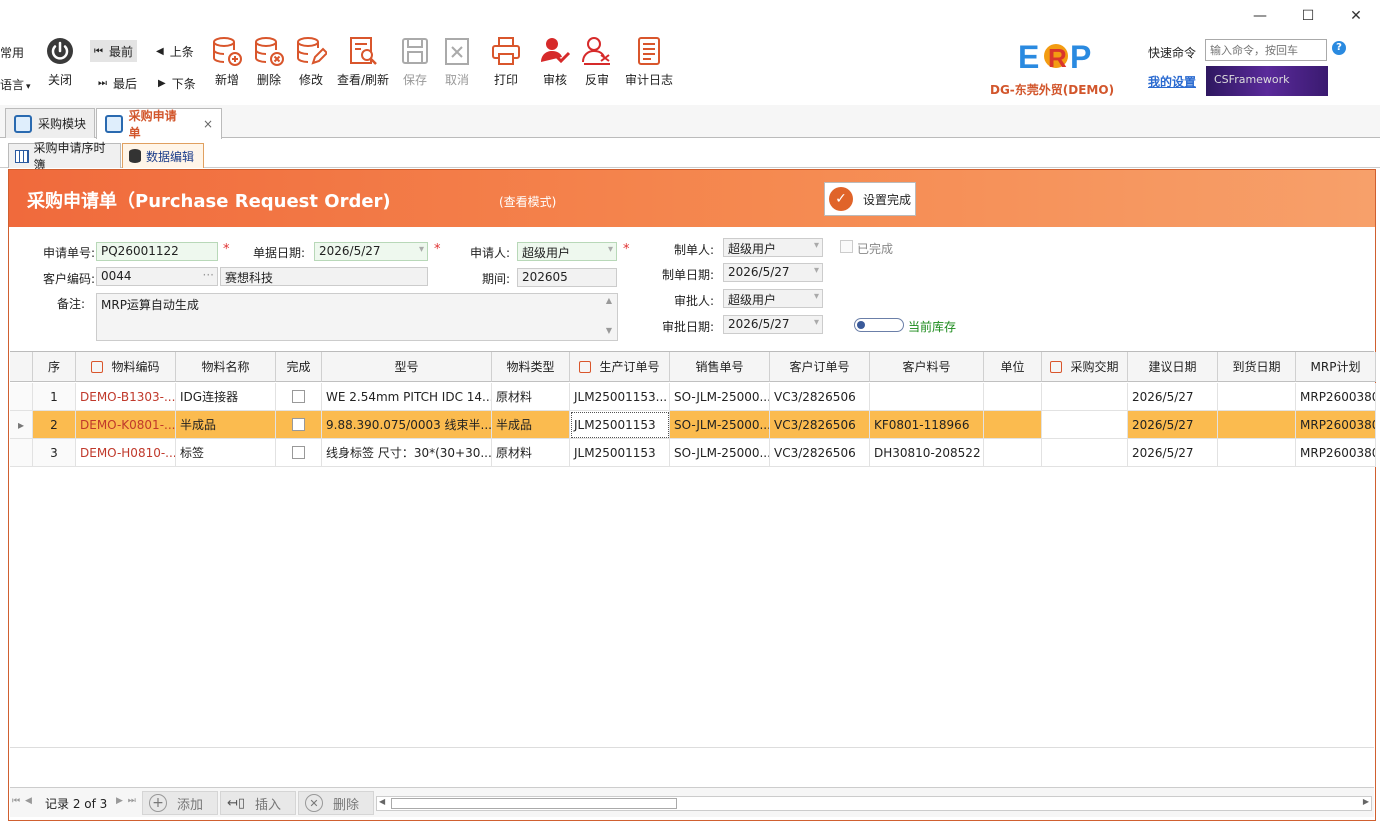 The height and width of the screenshot is (825, 1380). What do you see at coordinates (1336, 367) in the screenshot?
I see `grid-header-mrp-plan: MRP计划` at bounding box center [1336, 367].